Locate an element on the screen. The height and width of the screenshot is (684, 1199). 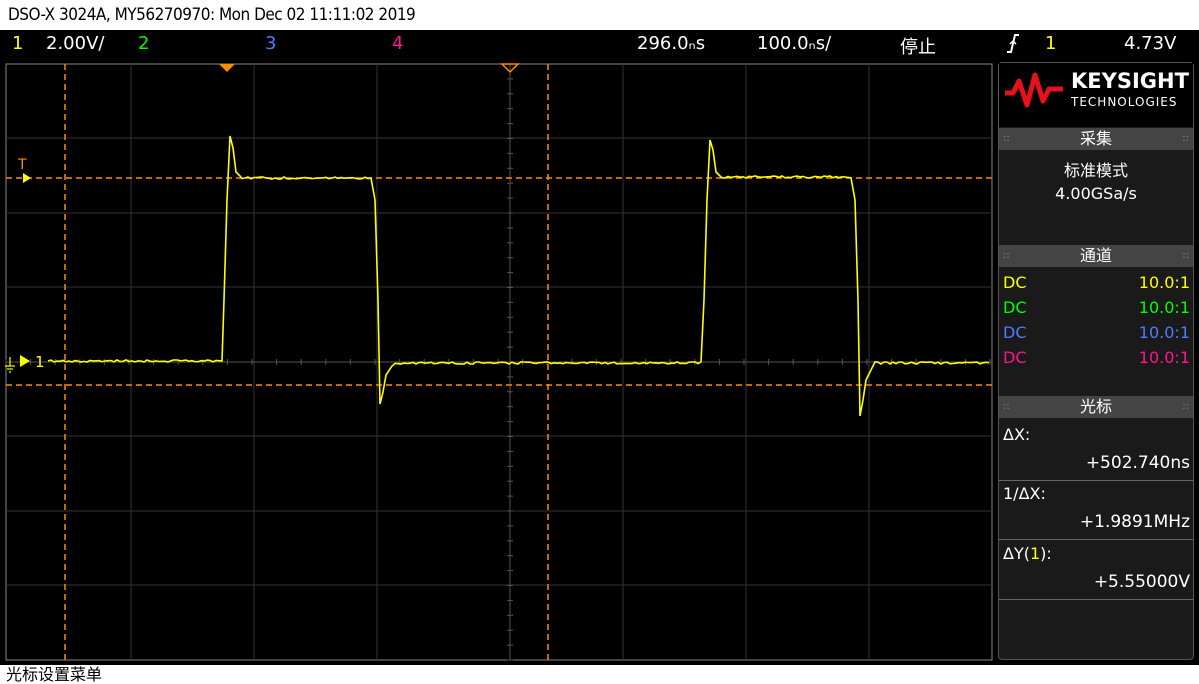
inv-delta-x-value: +1.9891MHz is located at coordinates (1135, 522).